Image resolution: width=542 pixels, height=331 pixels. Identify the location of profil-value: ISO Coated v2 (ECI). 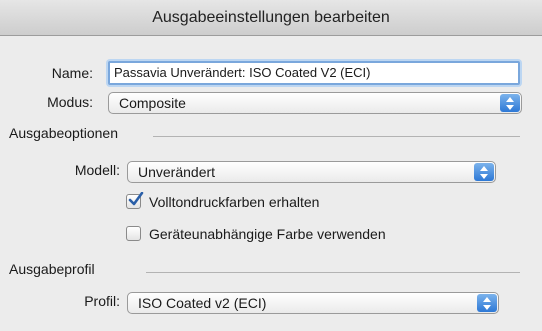
(202, 303).